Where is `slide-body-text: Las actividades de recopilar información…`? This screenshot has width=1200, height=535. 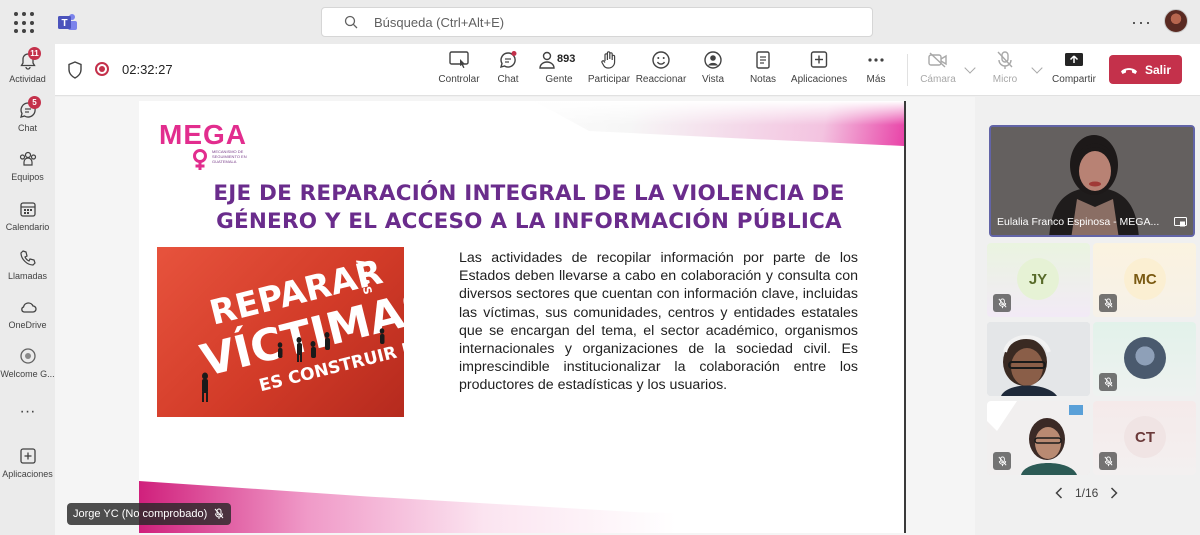
slide-body-text: Las actividades de recopilar información… is located at coordinates (658, 322).